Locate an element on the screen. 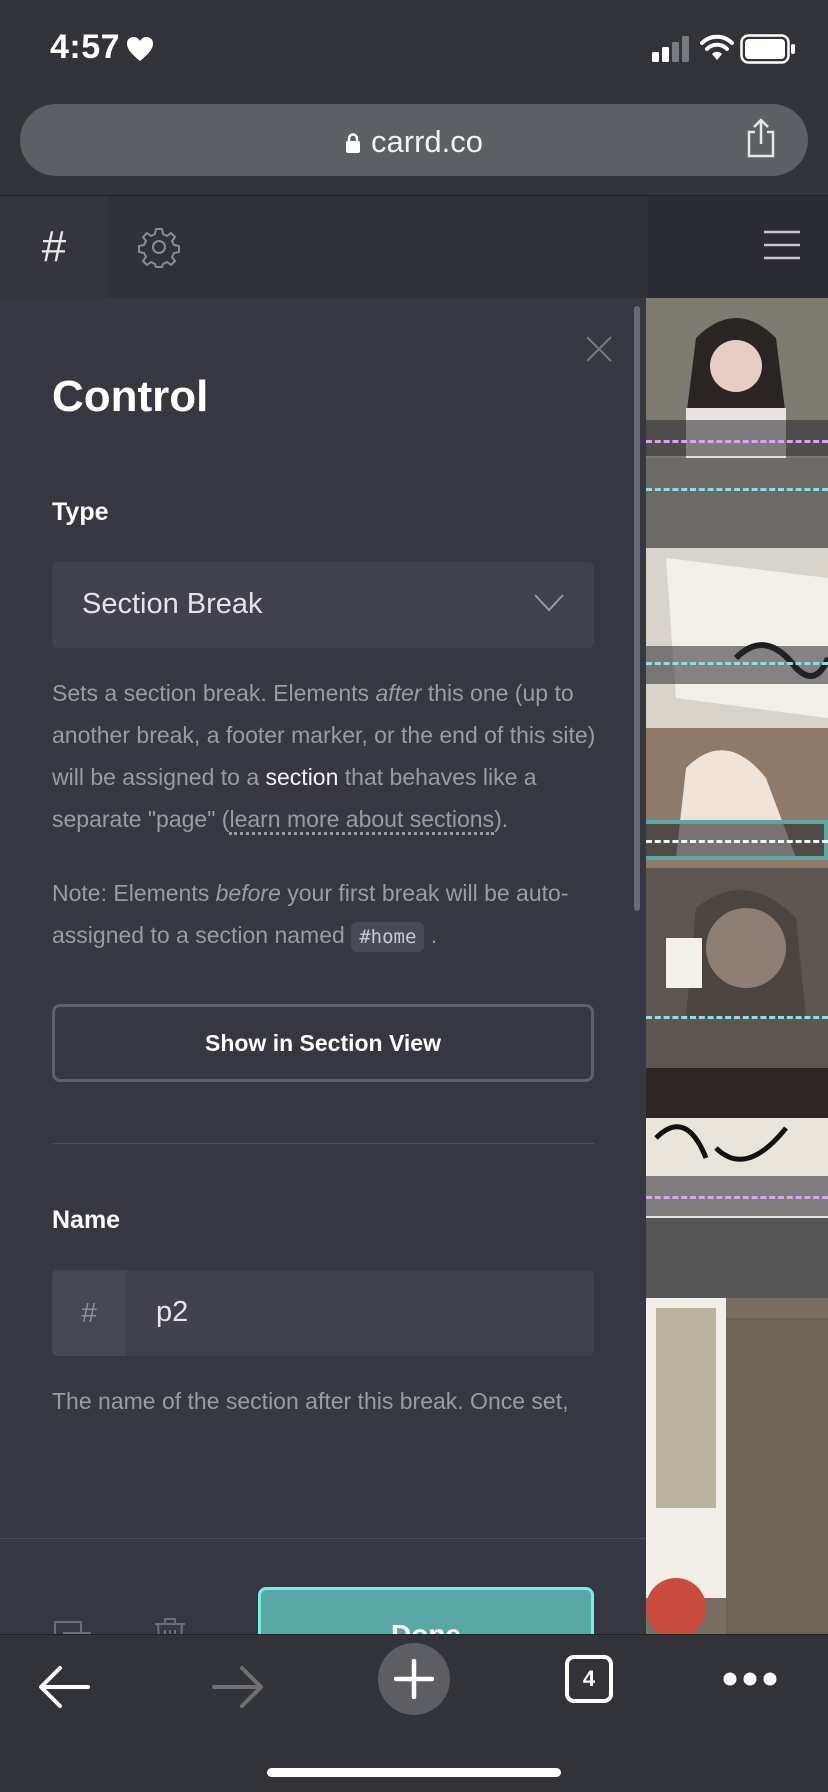  address-bar: carrd.co is located at coordinates (414, 140).